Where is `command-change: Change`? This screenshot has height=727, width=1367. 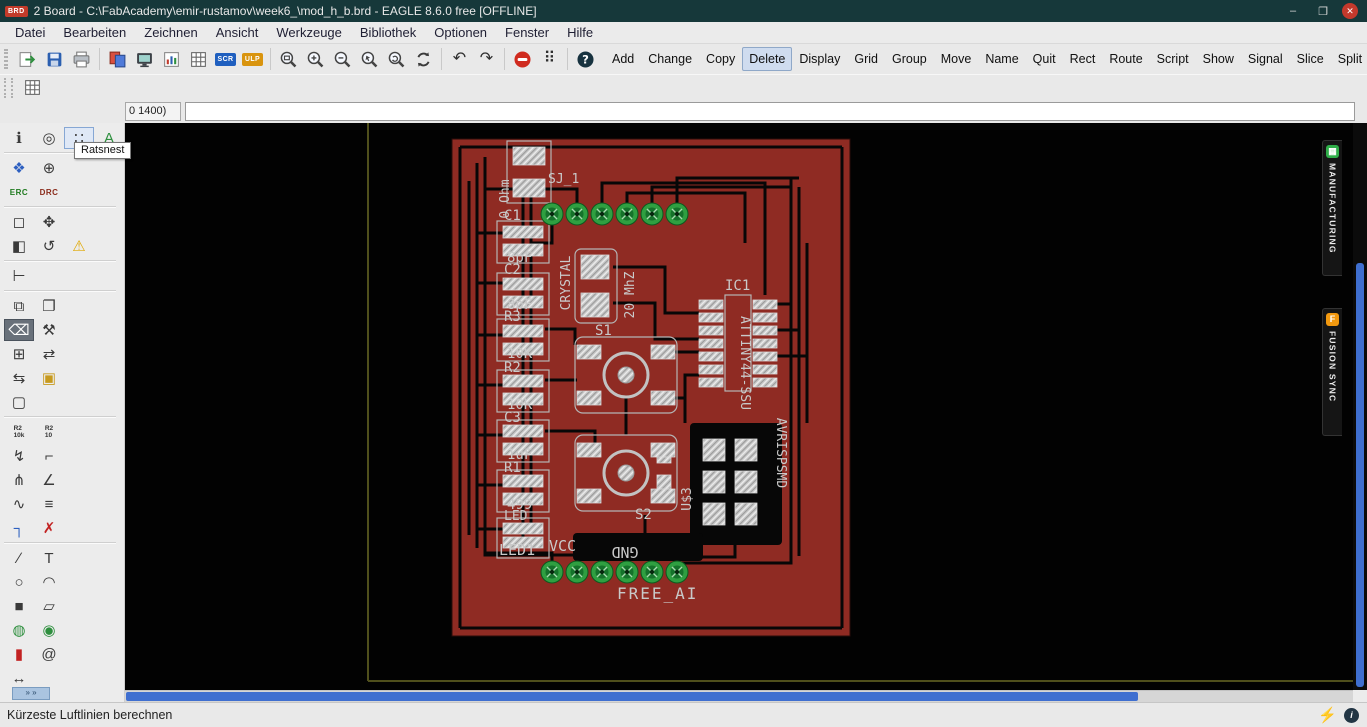 command-change: Change is located at coordinates (670, 59).